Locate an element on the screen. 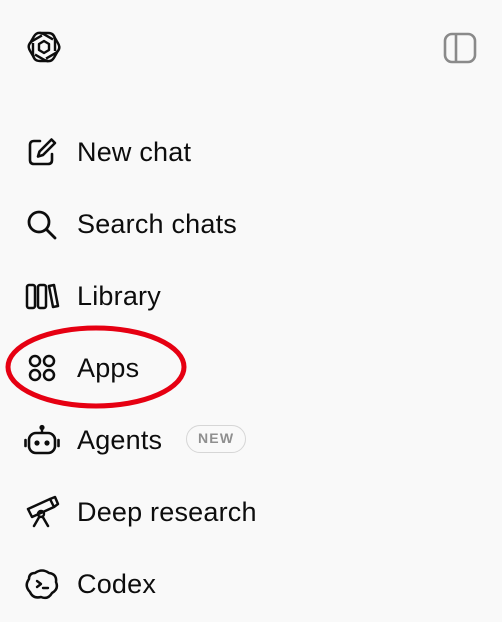  deep-research-button: Deep research is located at coordinates (251, 512).